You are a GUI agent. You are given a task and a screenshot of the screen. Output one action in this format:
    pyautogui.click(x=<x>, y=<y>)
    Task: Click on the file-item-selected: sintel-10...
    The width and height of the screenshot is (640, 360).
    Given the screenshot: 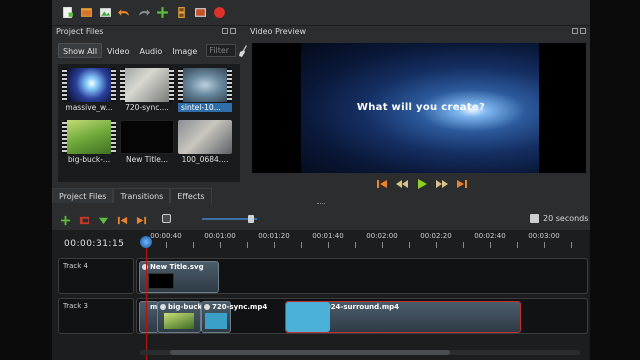 What is the action you would take?
    pyautogui.click(x=205, y=92)
    